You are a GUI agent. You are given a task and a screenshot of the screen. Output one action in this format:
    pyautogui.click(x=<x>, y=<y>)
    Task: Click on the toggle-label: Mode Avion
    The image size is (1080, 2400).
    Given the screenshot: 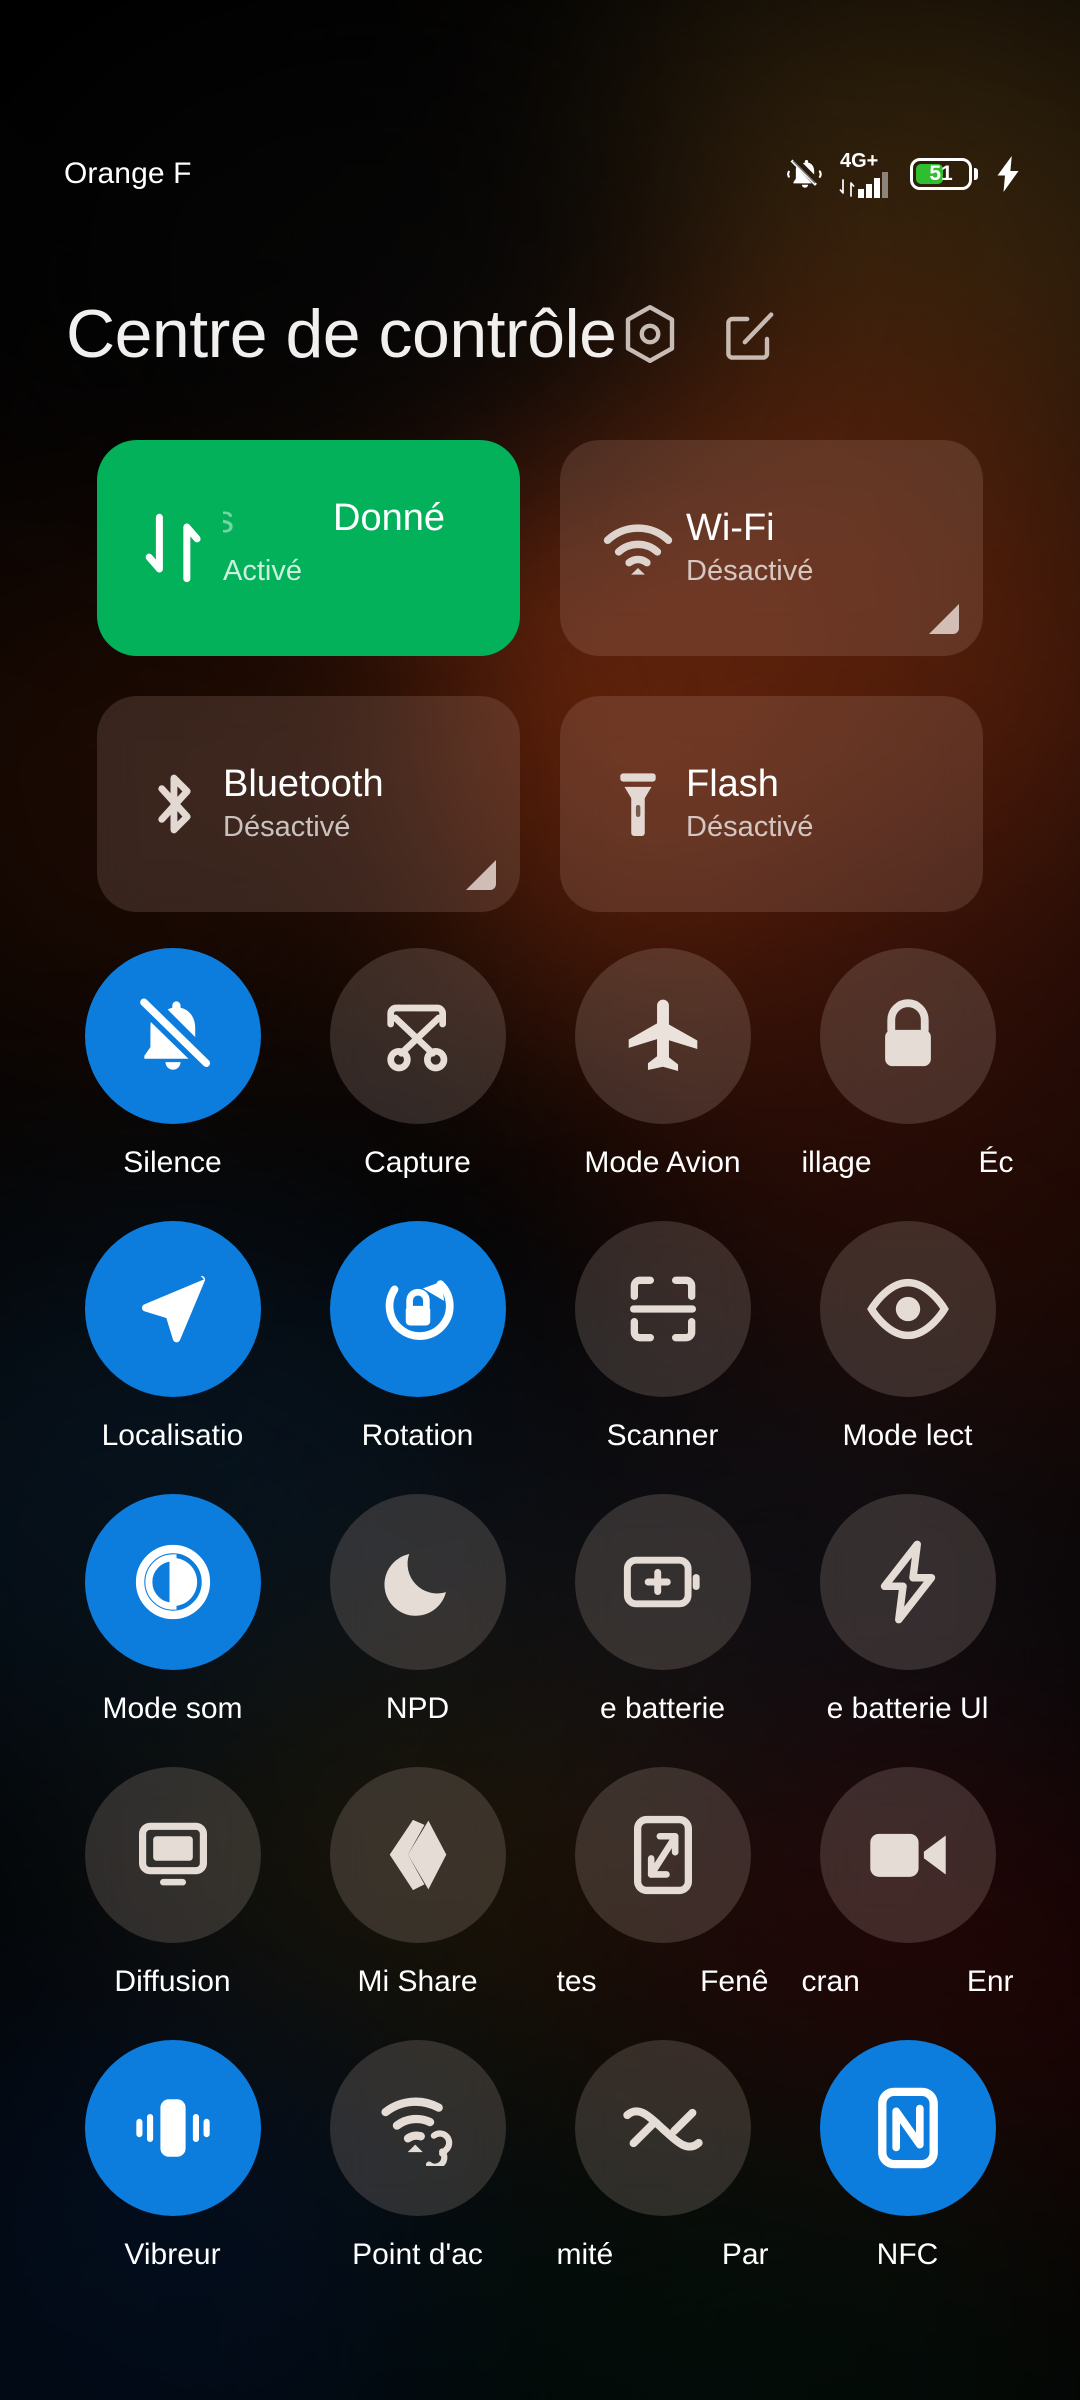 What is the action you would take?
    pyautogui.click(x=662, y=1162)
    